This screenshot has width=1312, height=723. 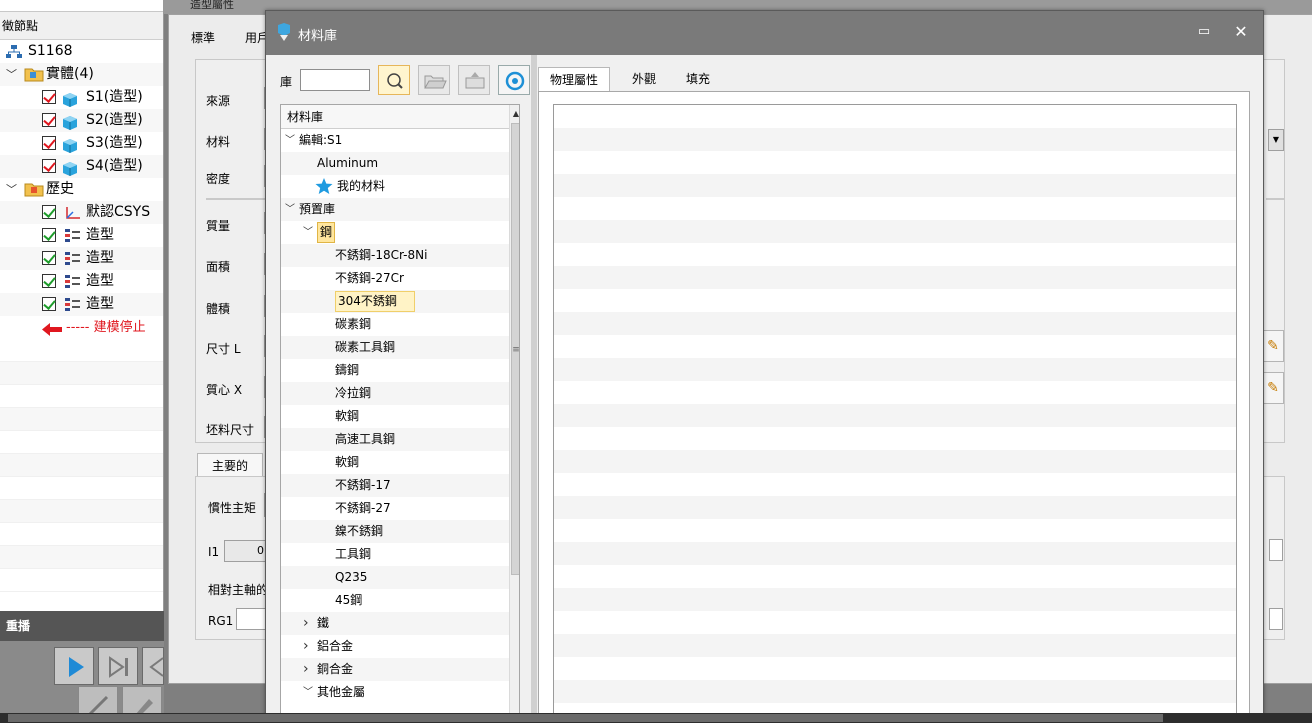 What do you see at coordinates (1276, 140) in the screenshot?
I see `material-dropdown: ▼` at bounding box center [1276, 140].